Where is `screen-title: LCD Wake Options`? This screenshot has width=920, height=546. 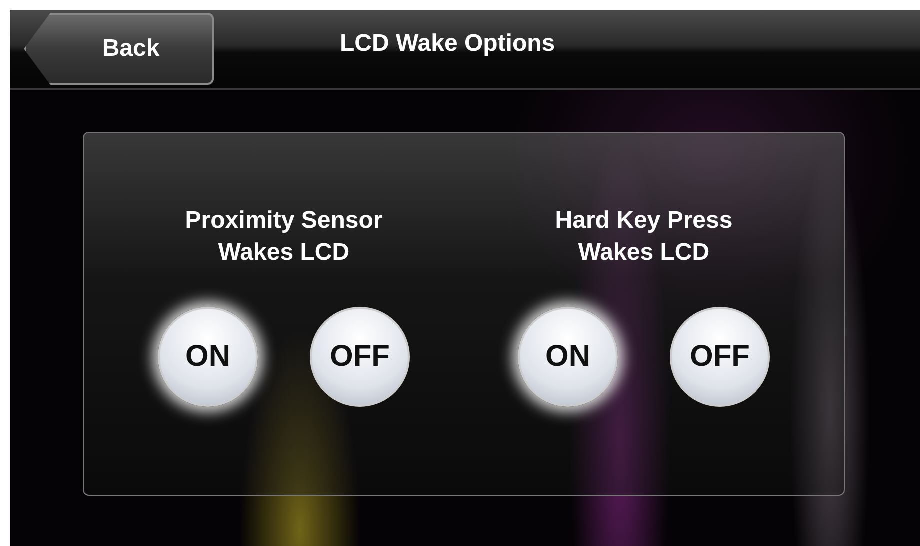
screen-title: LCD Wake Options is located at coordinates (448, 44).